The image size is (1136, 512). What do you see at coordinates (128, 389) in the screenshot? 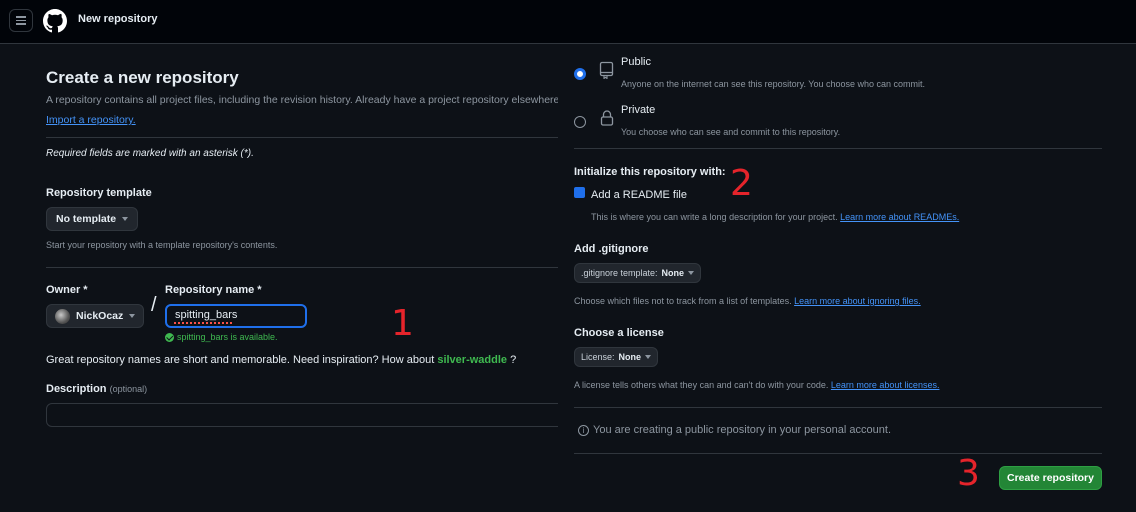
I see `optional-tag: (optional)` at bounding box center [128, 389].